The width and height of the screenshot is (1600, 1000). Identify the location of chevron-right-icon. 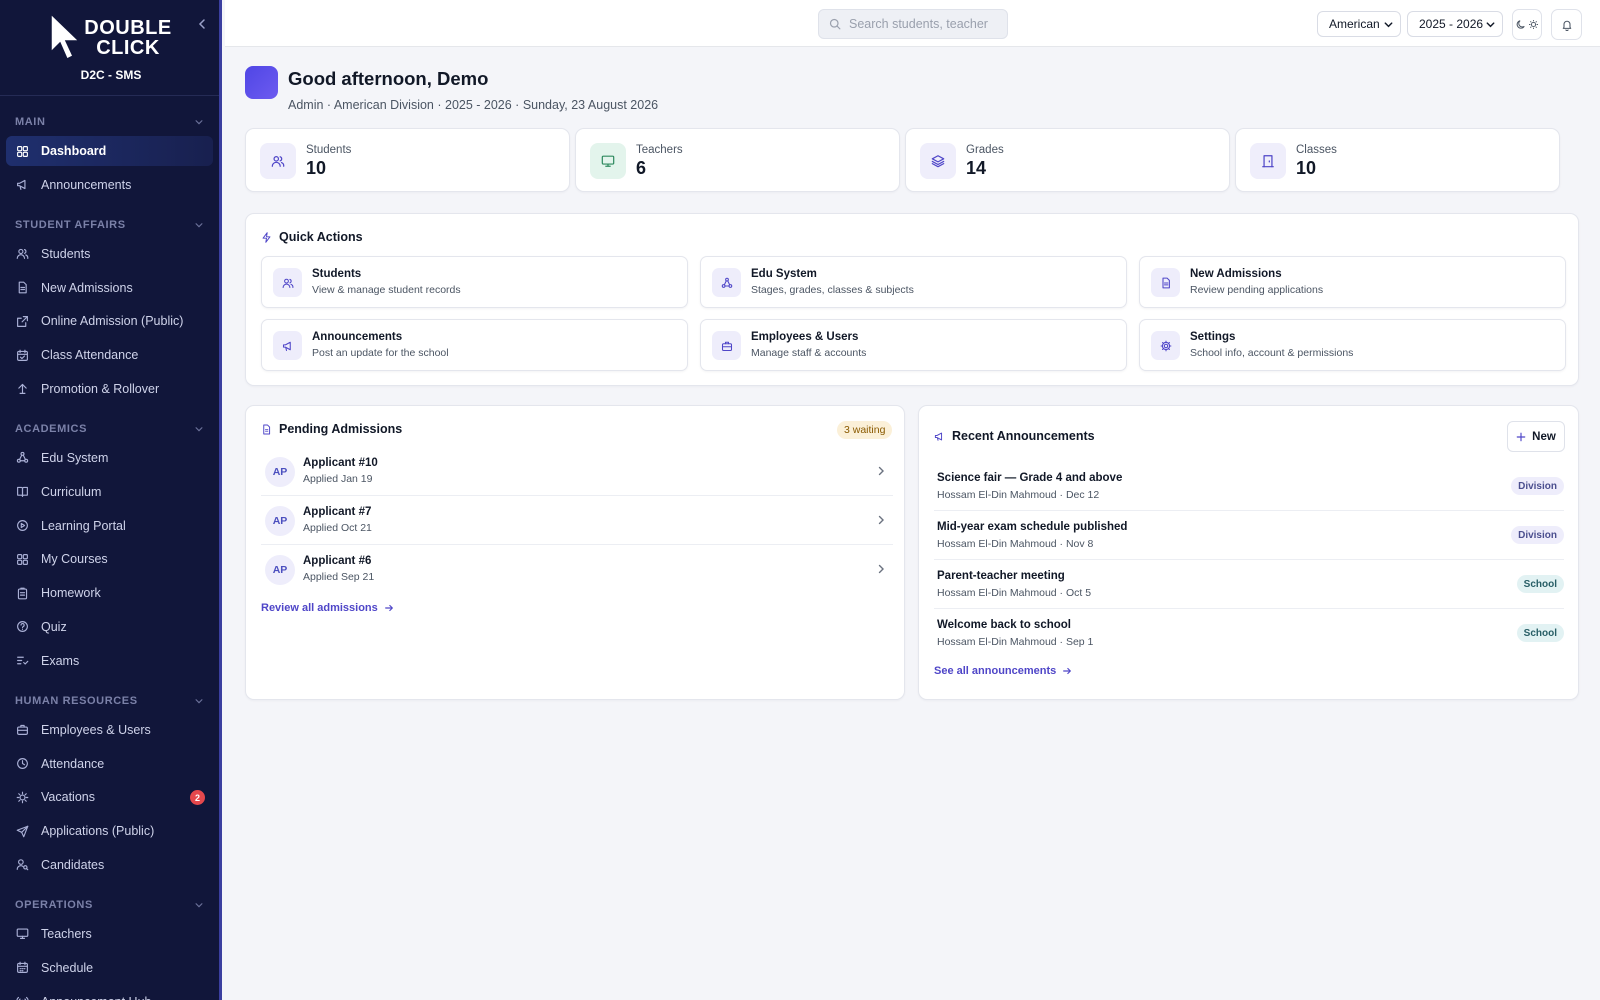
(881, 520).